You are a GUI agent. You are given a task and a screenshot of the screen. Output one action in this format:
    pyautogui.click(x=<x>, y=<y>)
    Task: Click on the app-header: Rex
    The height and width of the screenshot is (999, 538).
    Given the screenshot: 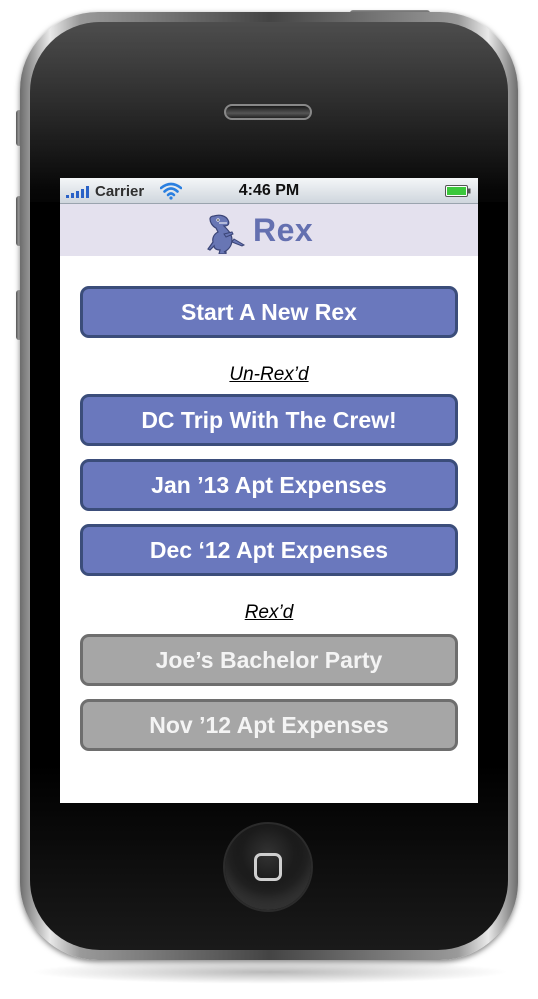 What is the action you would take?
    pyautogui.click(x=269, y=230)
    